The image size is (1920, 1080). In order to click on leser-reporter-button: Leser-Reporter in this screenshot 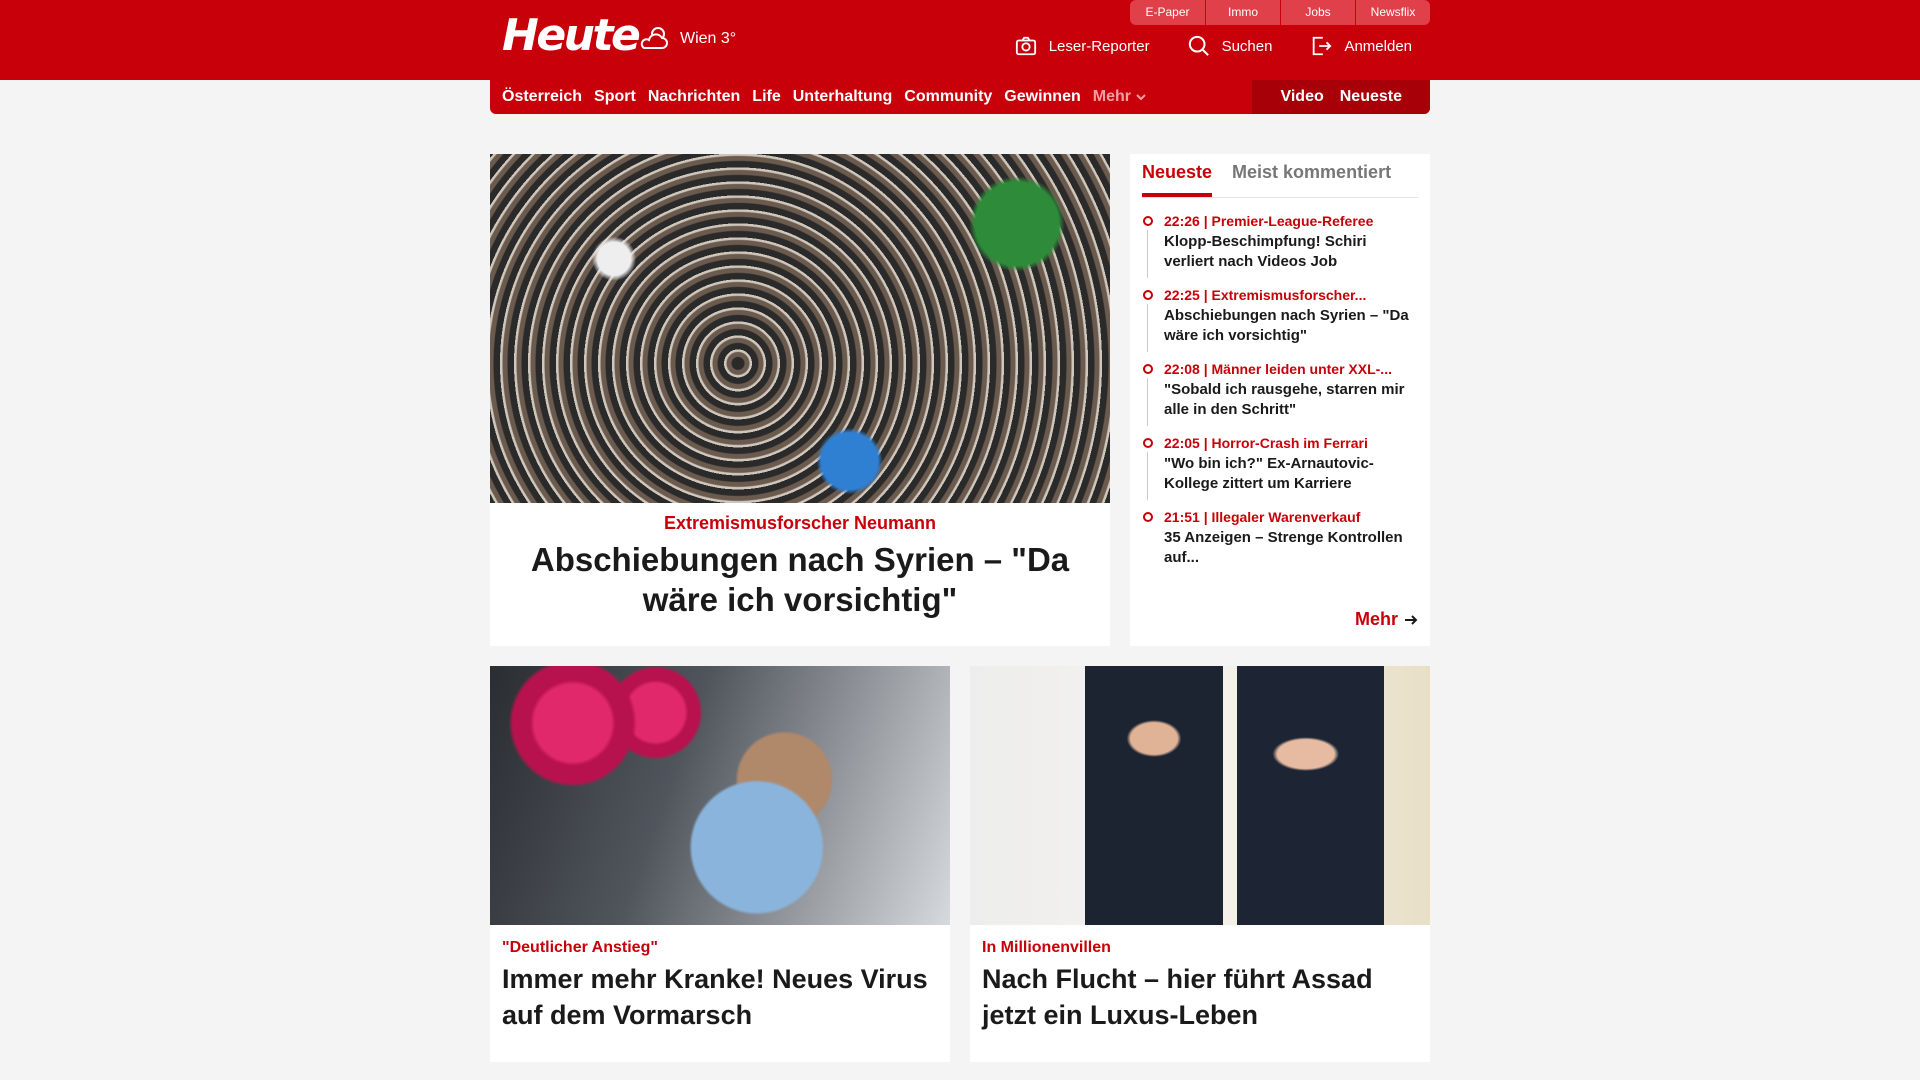, I will do `click(1082, 46)`.